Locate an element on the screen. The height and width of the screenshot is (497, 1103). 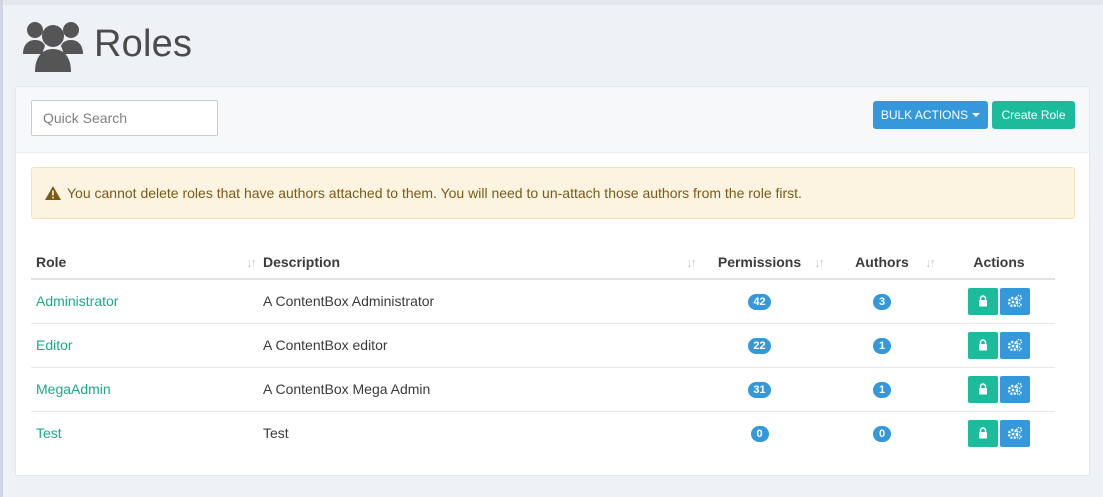
permissions-count-badge: 31 is located at coordinates (759, 390).